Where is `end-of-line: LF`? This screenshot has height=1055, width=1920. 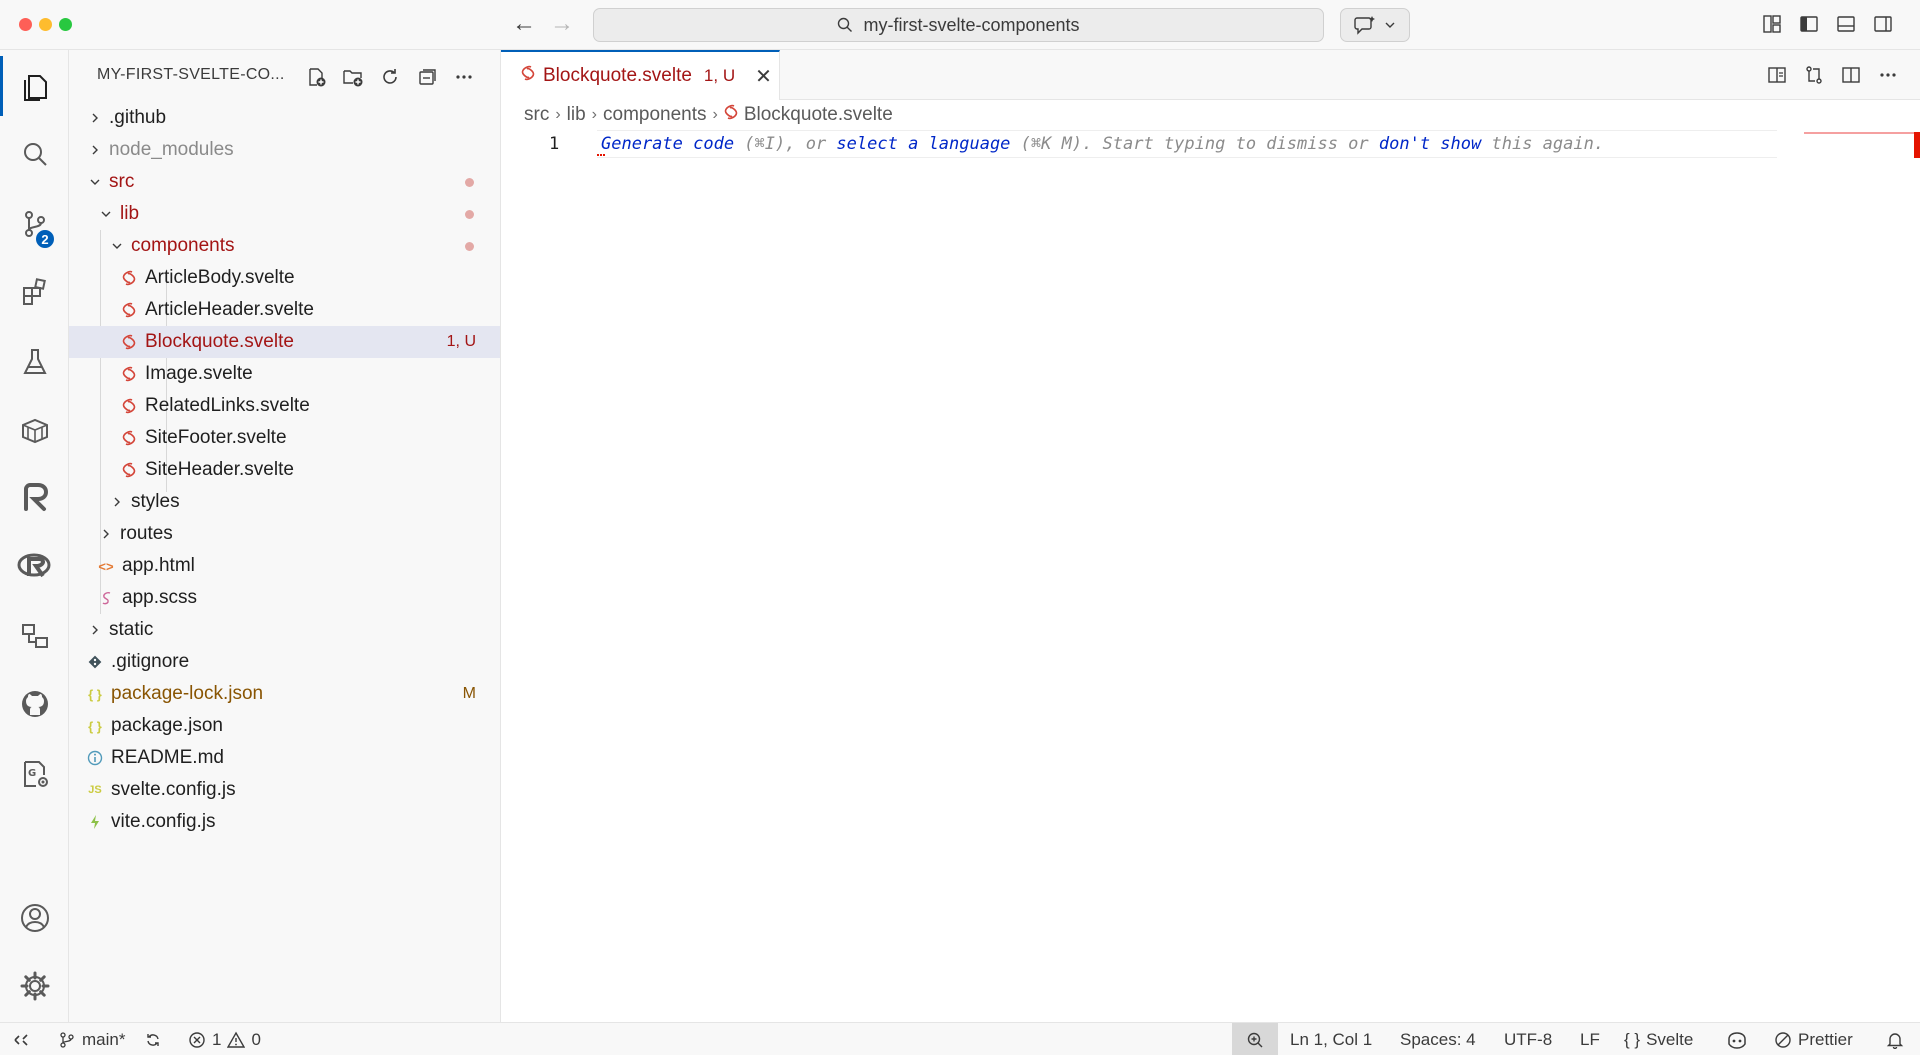
end-of-line: LF is located at coordinates (1590, 1039).